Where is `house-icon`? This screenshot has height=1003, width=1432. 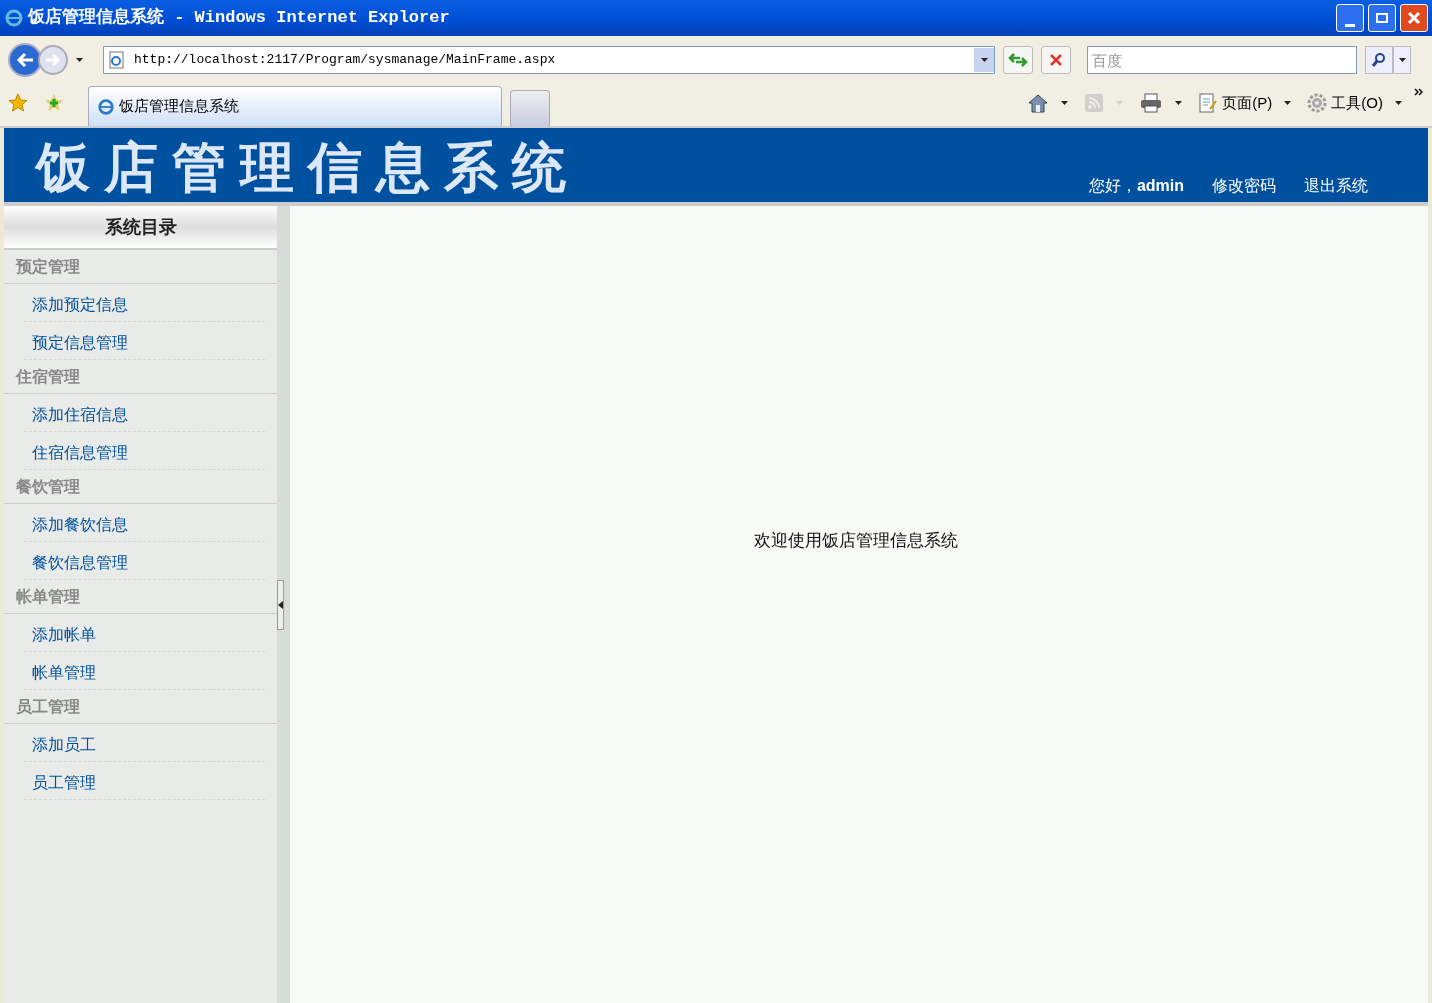 house-icon is located at coordinates (1038, 103).